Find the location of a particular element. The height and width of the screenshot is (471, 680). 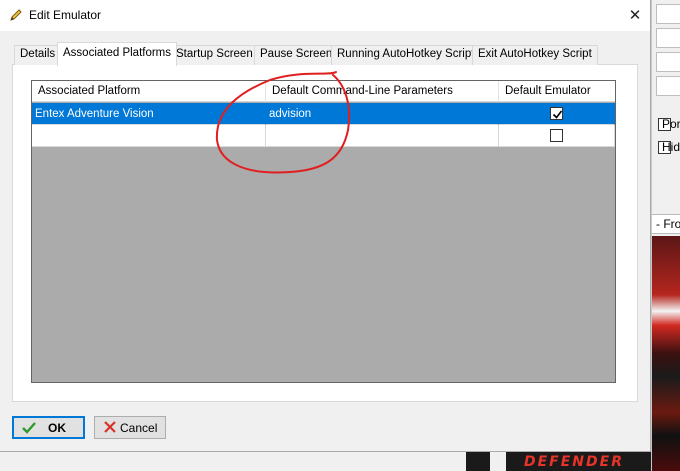

background-game-banner: DEFENDER is located at coordinates (558, 461).